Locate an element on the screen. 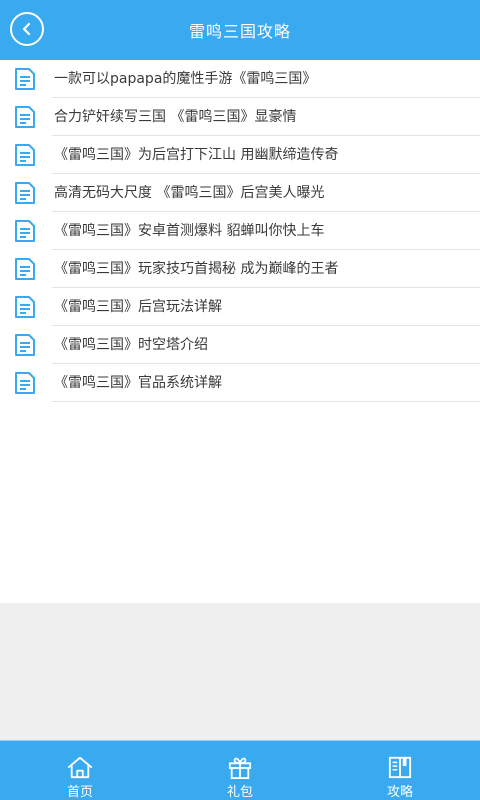 Image resolution: width=480 pixels, height=800 pixels. tab-guide: 攻略 is located at coordinates (400, 770).